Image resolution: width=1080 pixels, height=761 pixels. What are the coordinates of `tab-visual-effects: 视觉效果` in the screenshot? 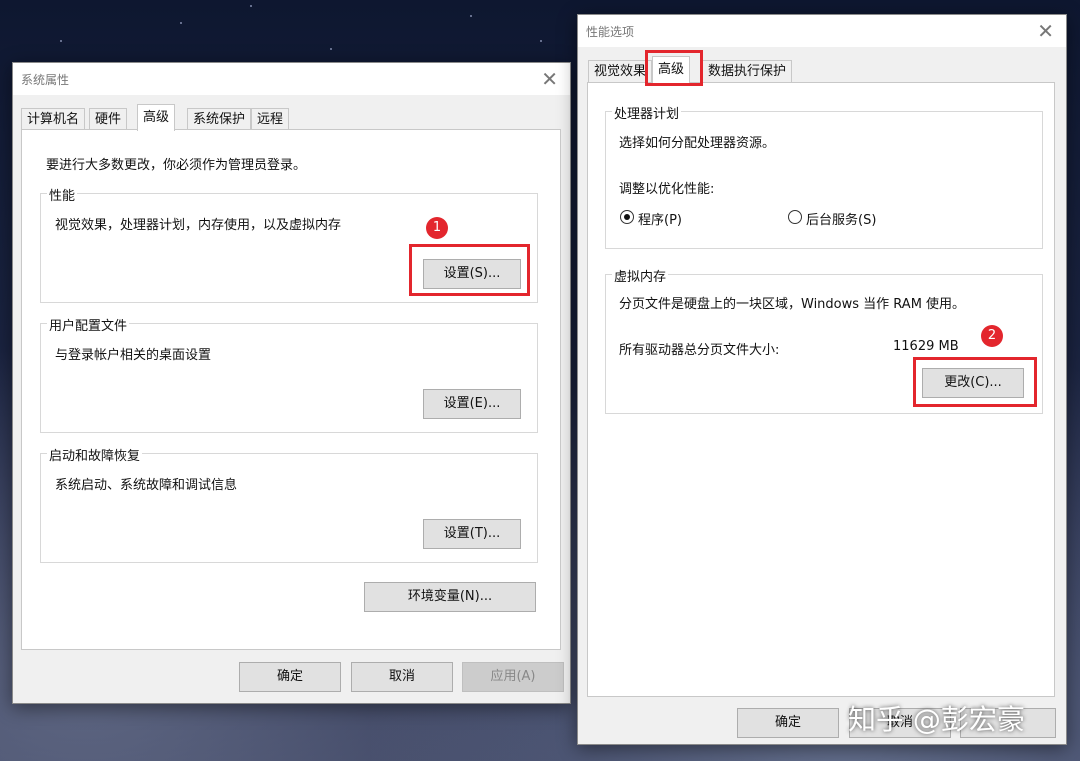 It's located at (620, 71).